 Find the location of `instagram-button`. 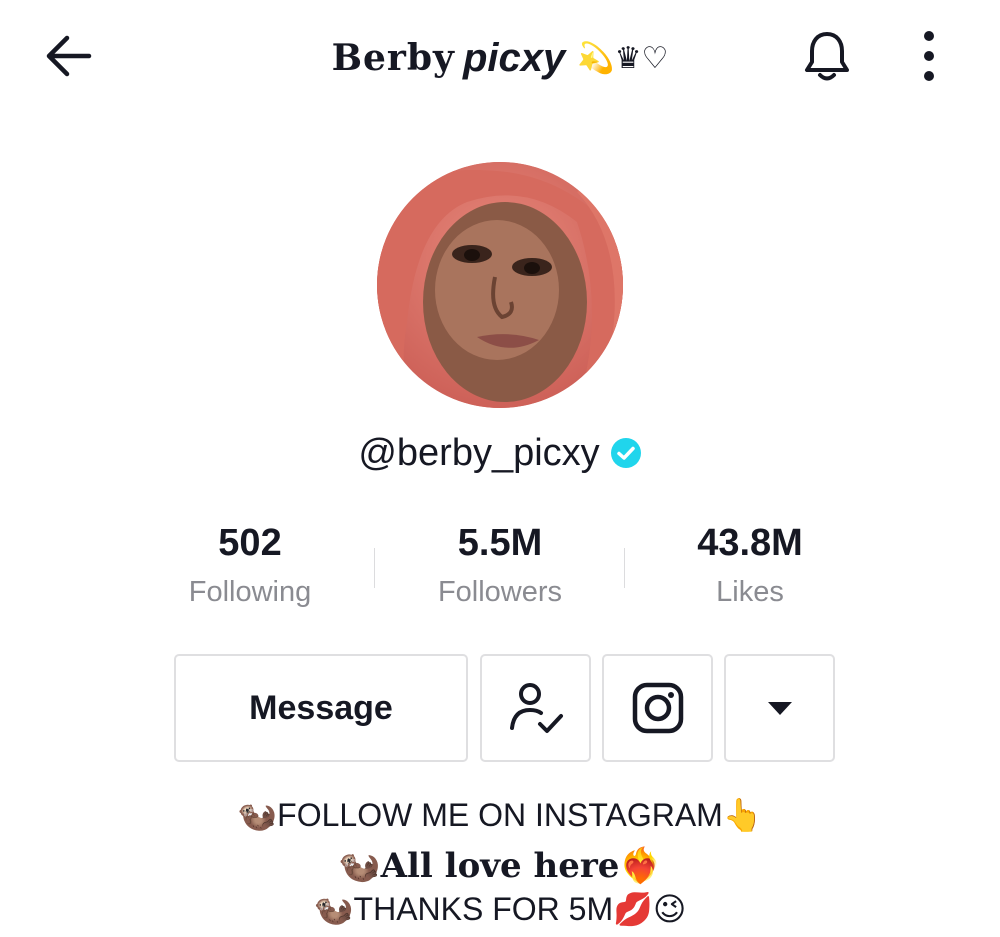

instagram-button is located at coordinates (657, 708).